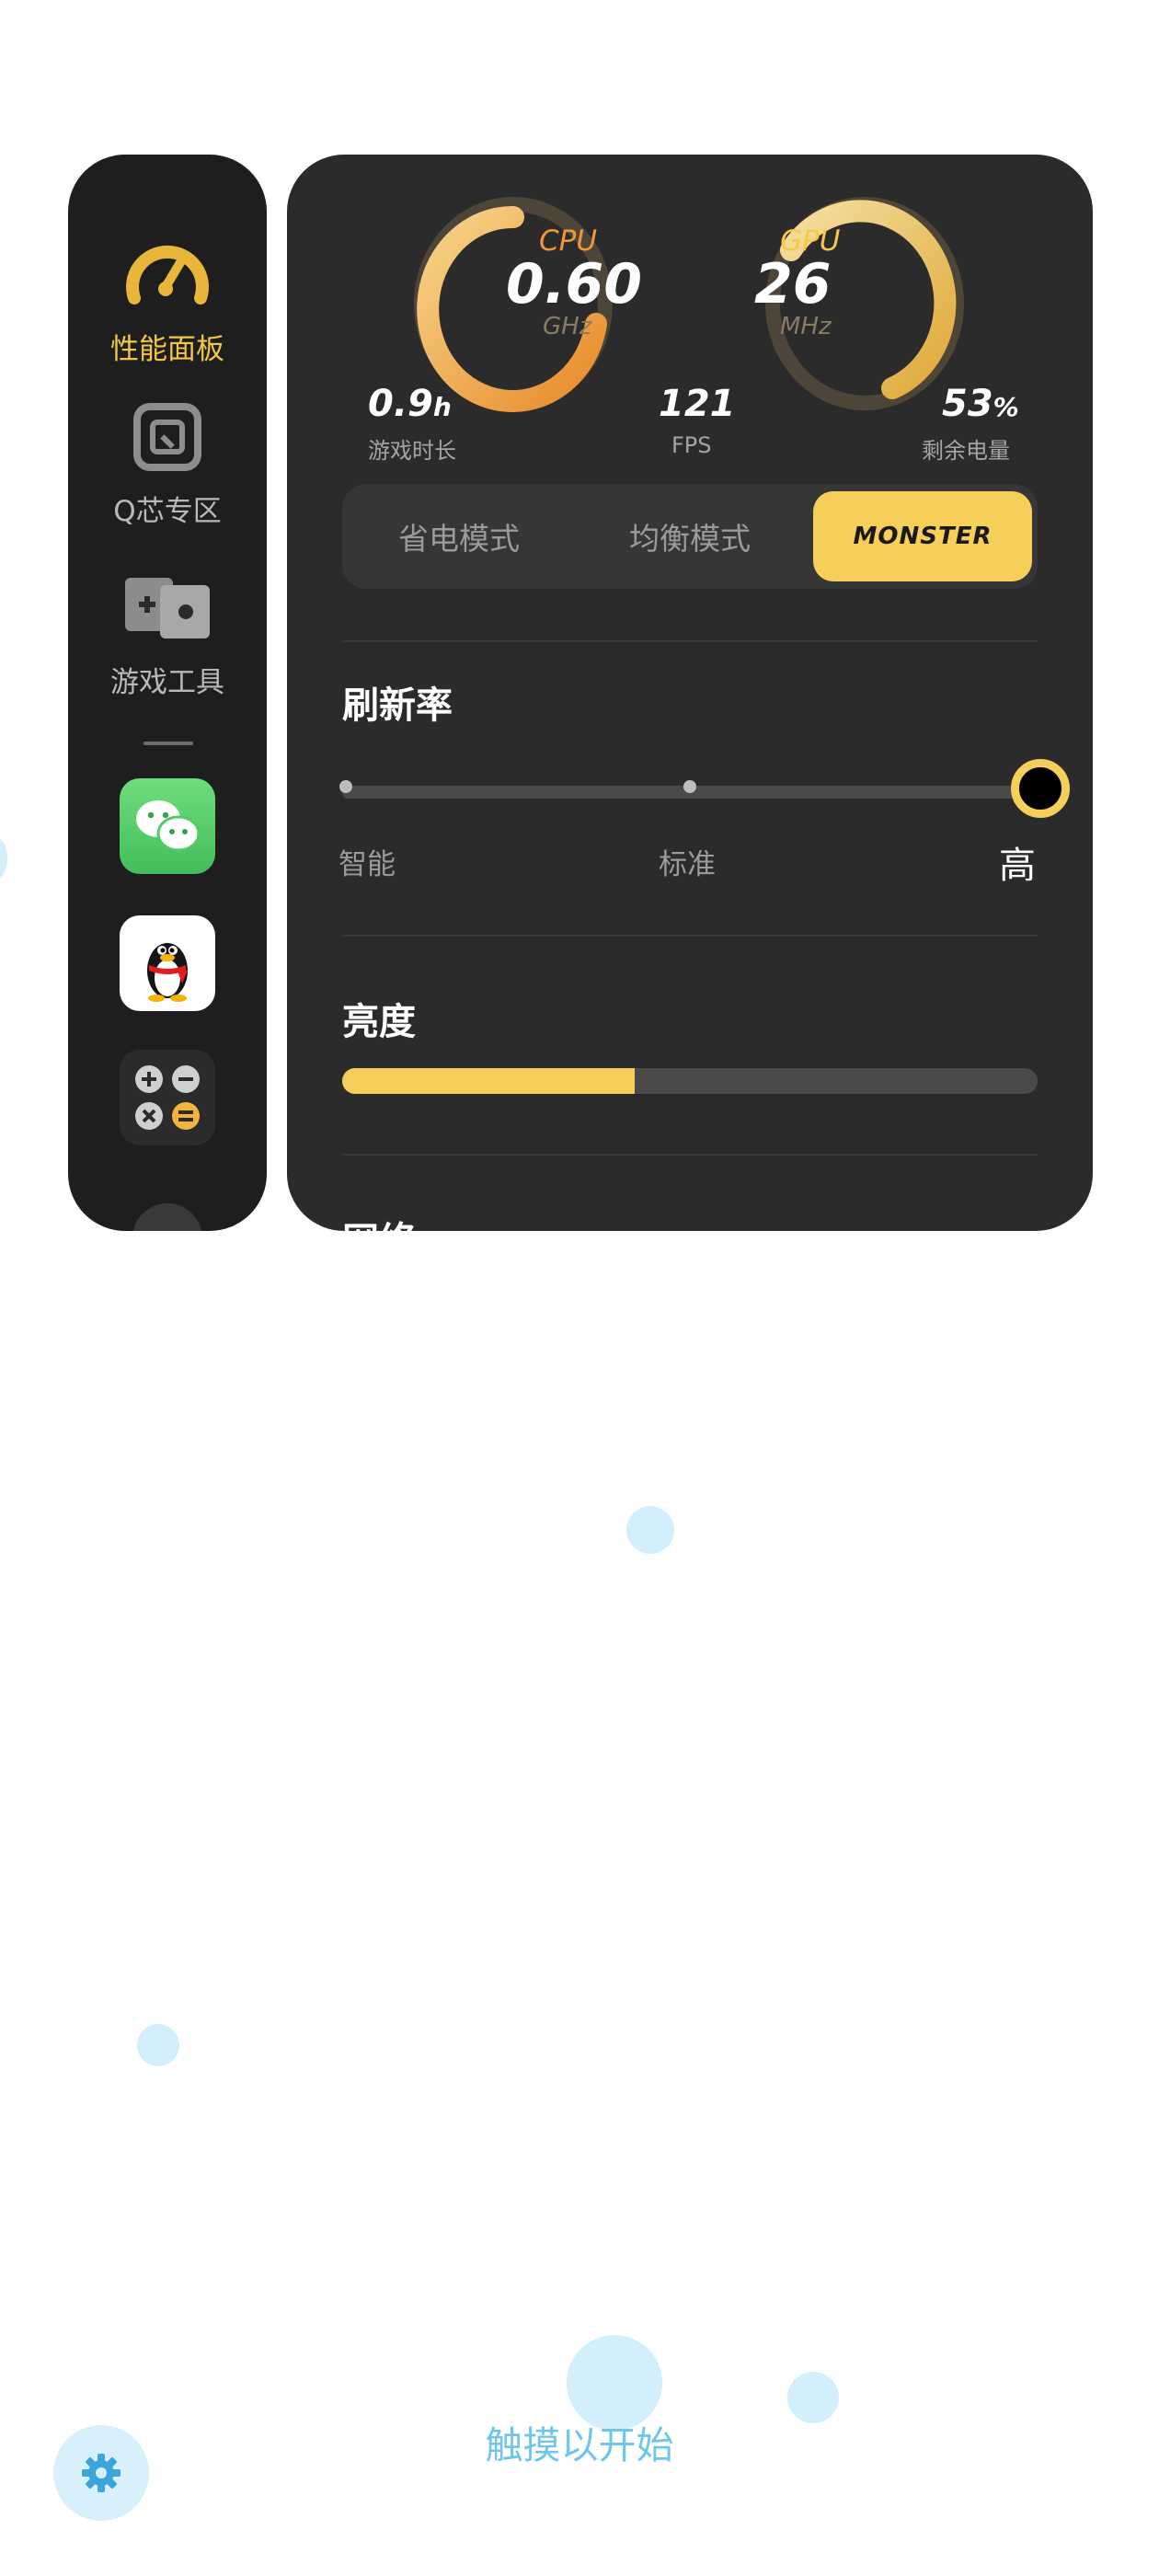 Image resolution: width=1159 pixels, height=2576 pixels. I want to click on settings-button, so click(101, 2473).